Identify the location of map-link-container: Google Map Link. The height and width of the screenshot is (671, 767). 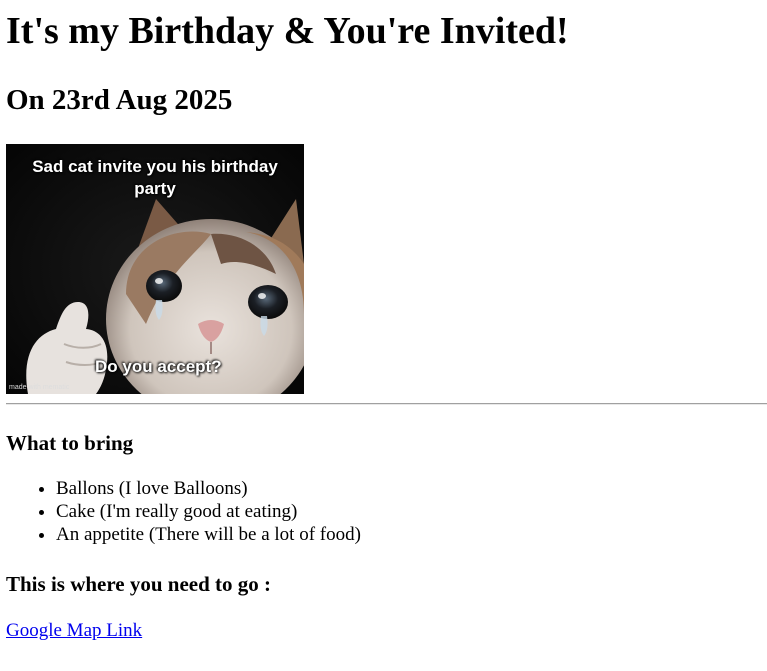
(382, 630).